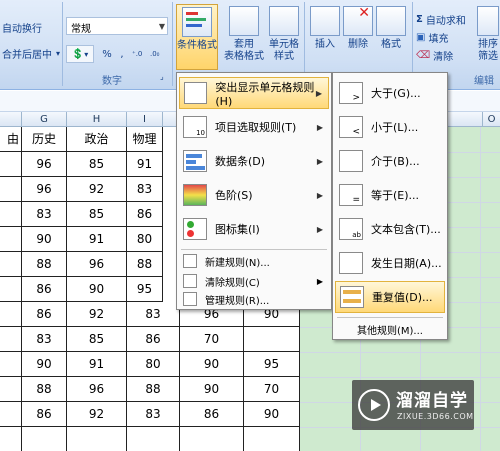 The width and height of the screenshot is (500, 451). What do you see at coordinates (145, 139) in the screenshot?
I see `table-header-cell: 物理` at bounding box center [145, 139].